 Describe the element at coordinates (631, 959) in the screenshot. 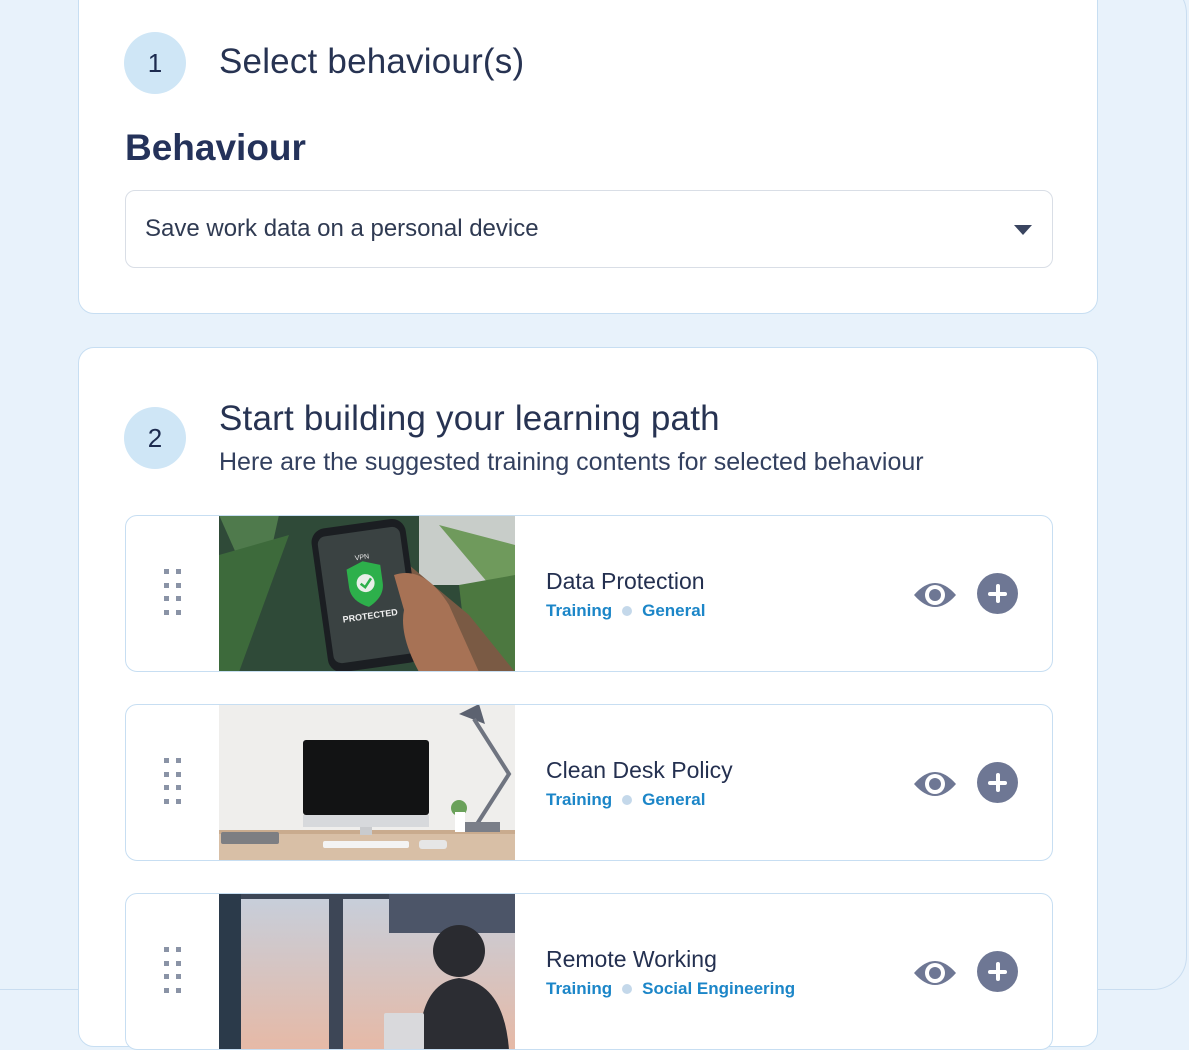

I see `content-title: Remote Working` at that location.